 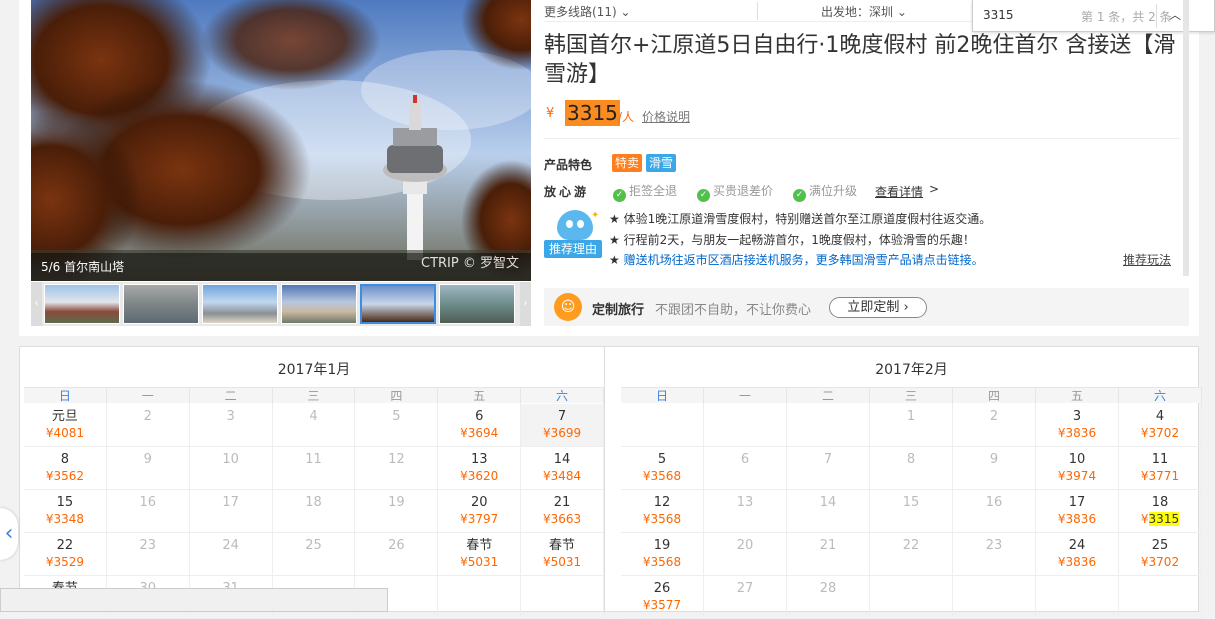 I want to click on recommend-label: 推荐理由, so click(x=573, y=249).